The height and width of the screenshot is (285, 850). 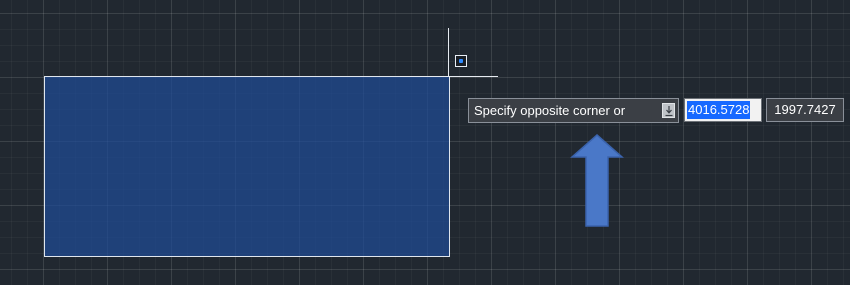 I want to click on dynamic-input-prompt: Specify opposite corner or, so click(x=573, y=110).